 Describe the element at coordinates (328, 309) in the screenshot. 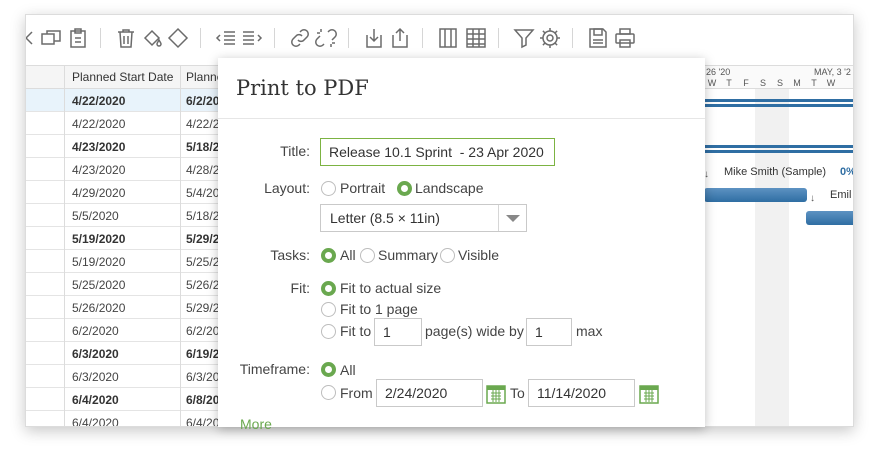

I see `fit-one-page-radio` at that location.